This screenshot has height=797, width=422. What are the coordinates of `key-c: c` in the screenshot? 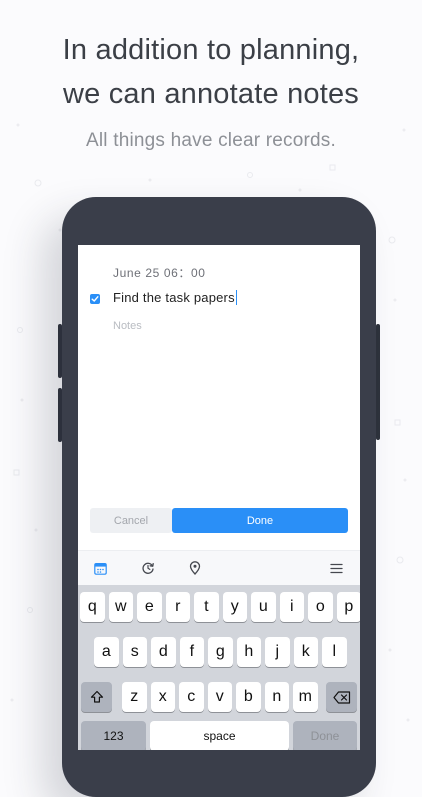 It's located at (191, 697).